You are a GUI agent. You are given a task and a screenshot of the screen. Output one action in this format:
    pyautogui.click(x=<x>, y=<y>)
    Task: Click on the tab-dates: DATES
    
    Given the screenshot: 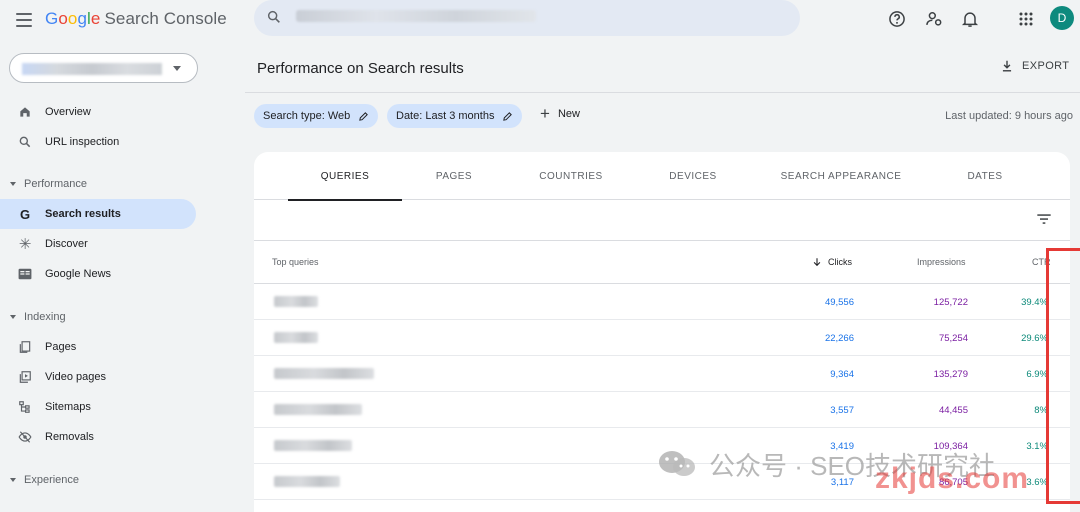 What is the action you would take?
    pyautogui.click(x=985, y=176)
    